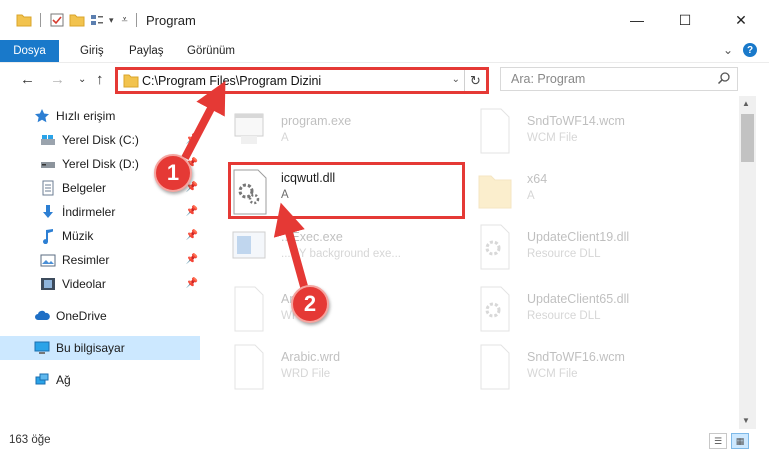 The height and width of the screenshot is (469, 769). Describe the element at coordinates (27, 79) in the screenshot. I see `back-button: ←` at that location.